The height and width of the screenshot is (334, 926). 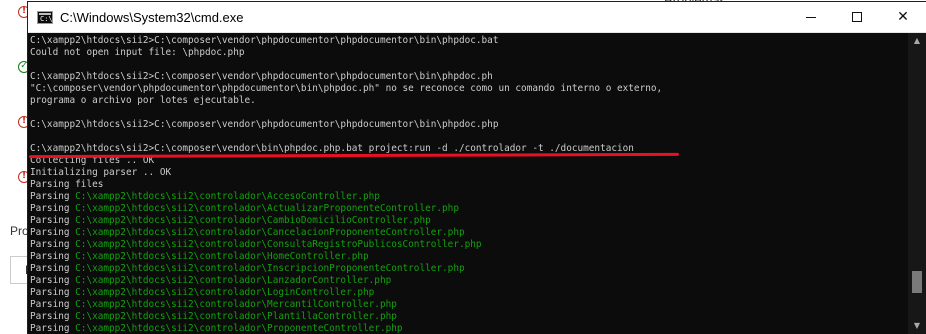 I want to click on maximize-icon, so click(x=857, y=17).